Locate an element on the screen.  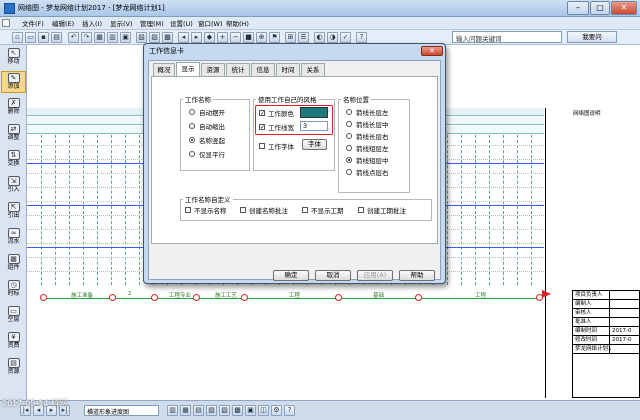
save-icon: ▪ is located at coordinates (43, 37).